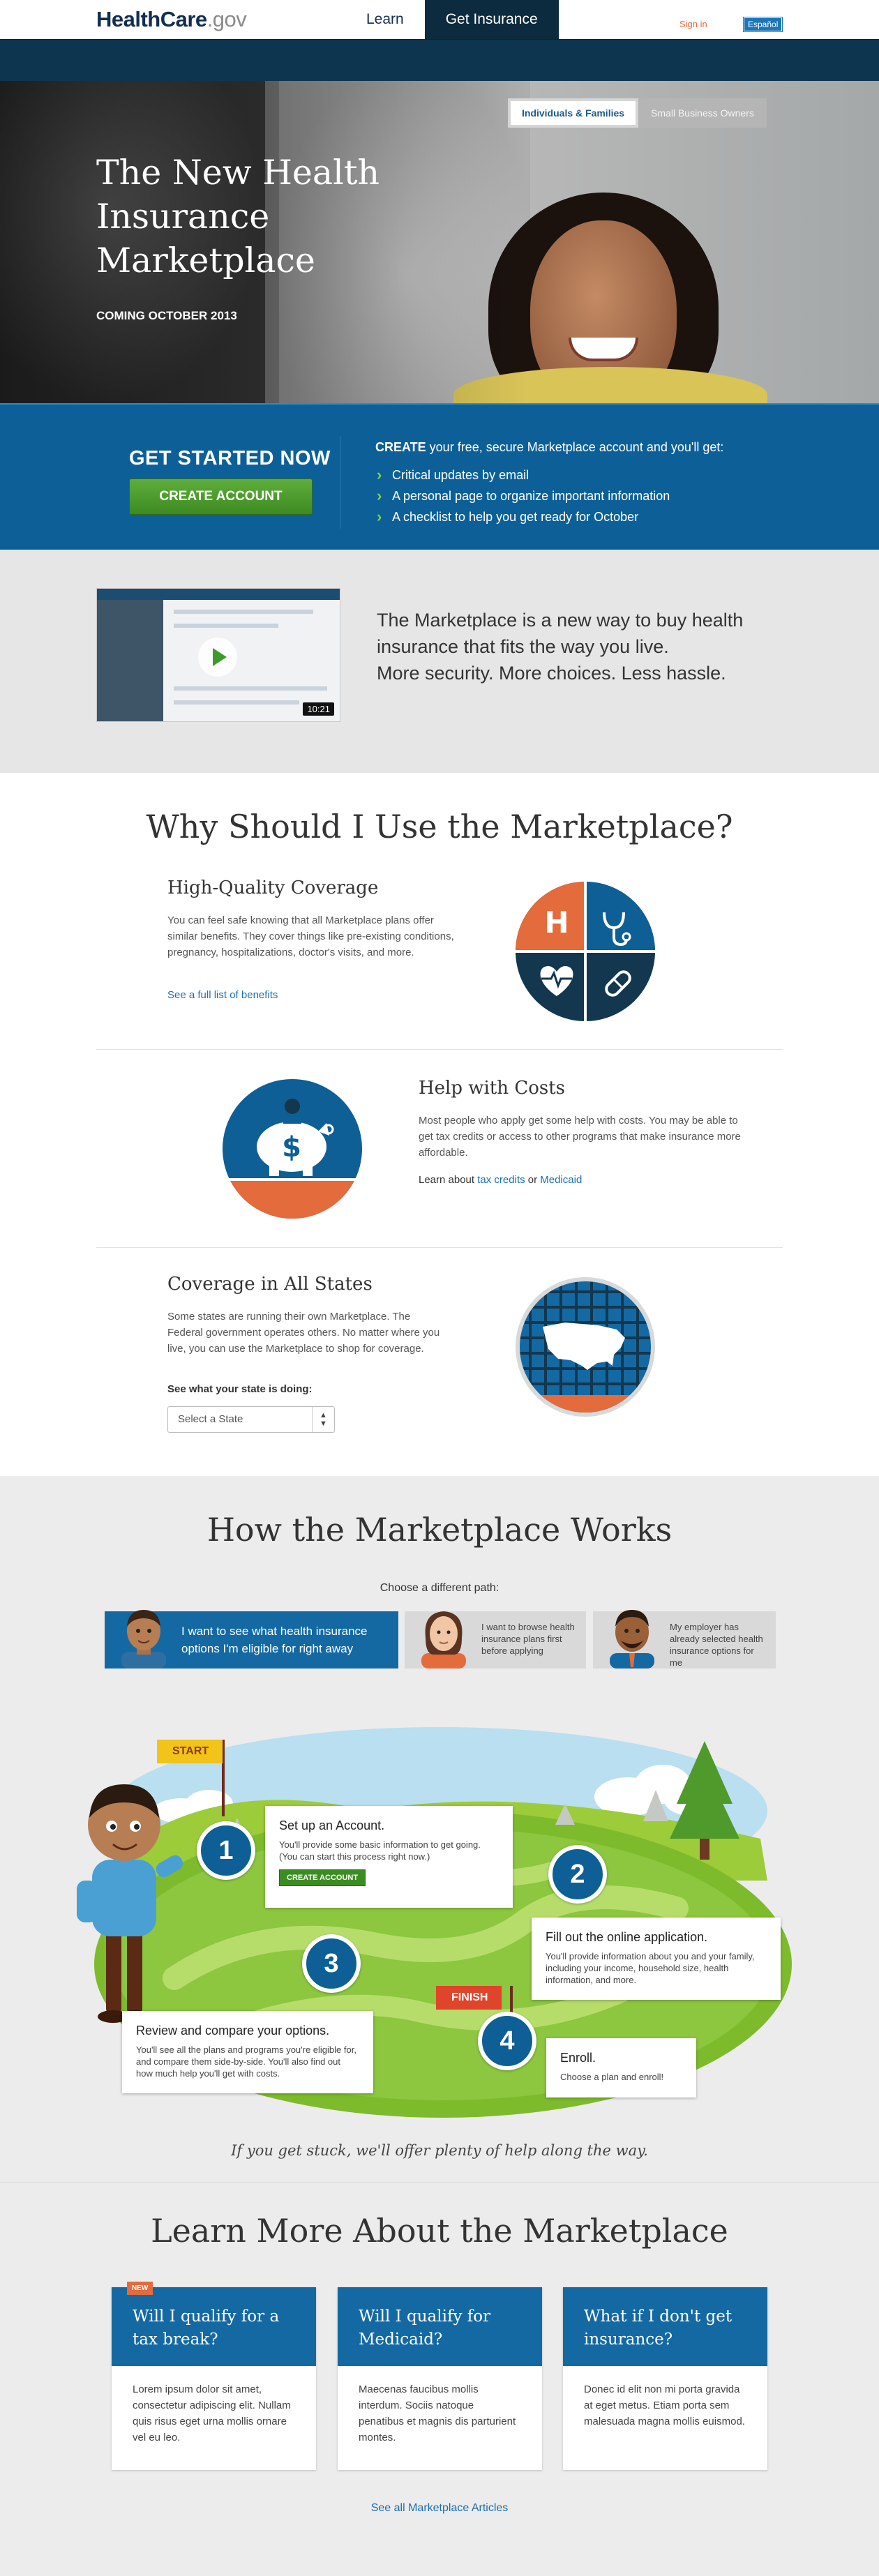 The image size is (879, 2576). I want to click on logo-suffix: .gov, so click(226, 19).